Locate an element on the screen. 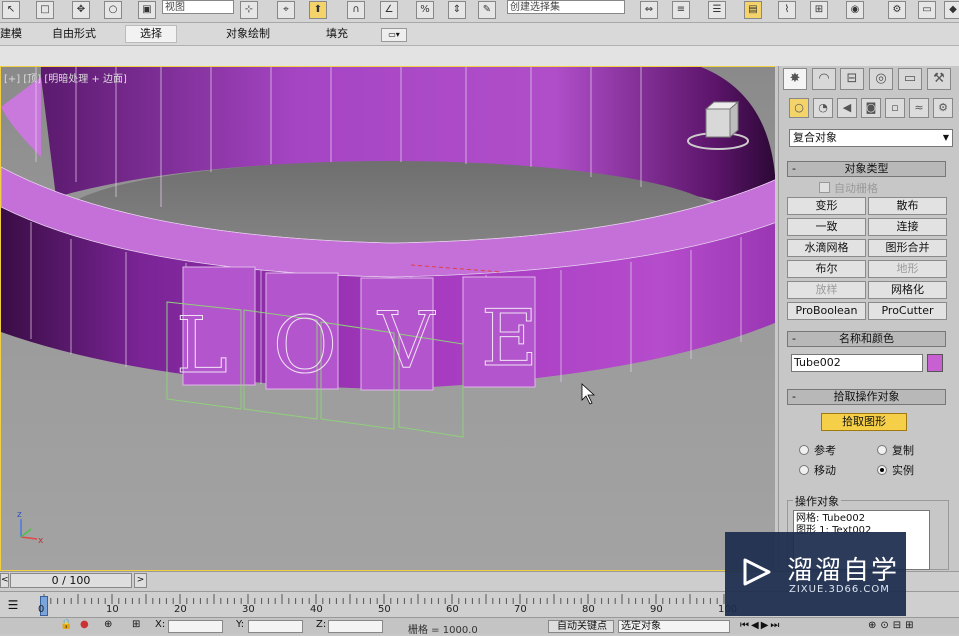 This screenshot has height=636, width=959. connect-button: 连接 is located at coordinates (907, 227).